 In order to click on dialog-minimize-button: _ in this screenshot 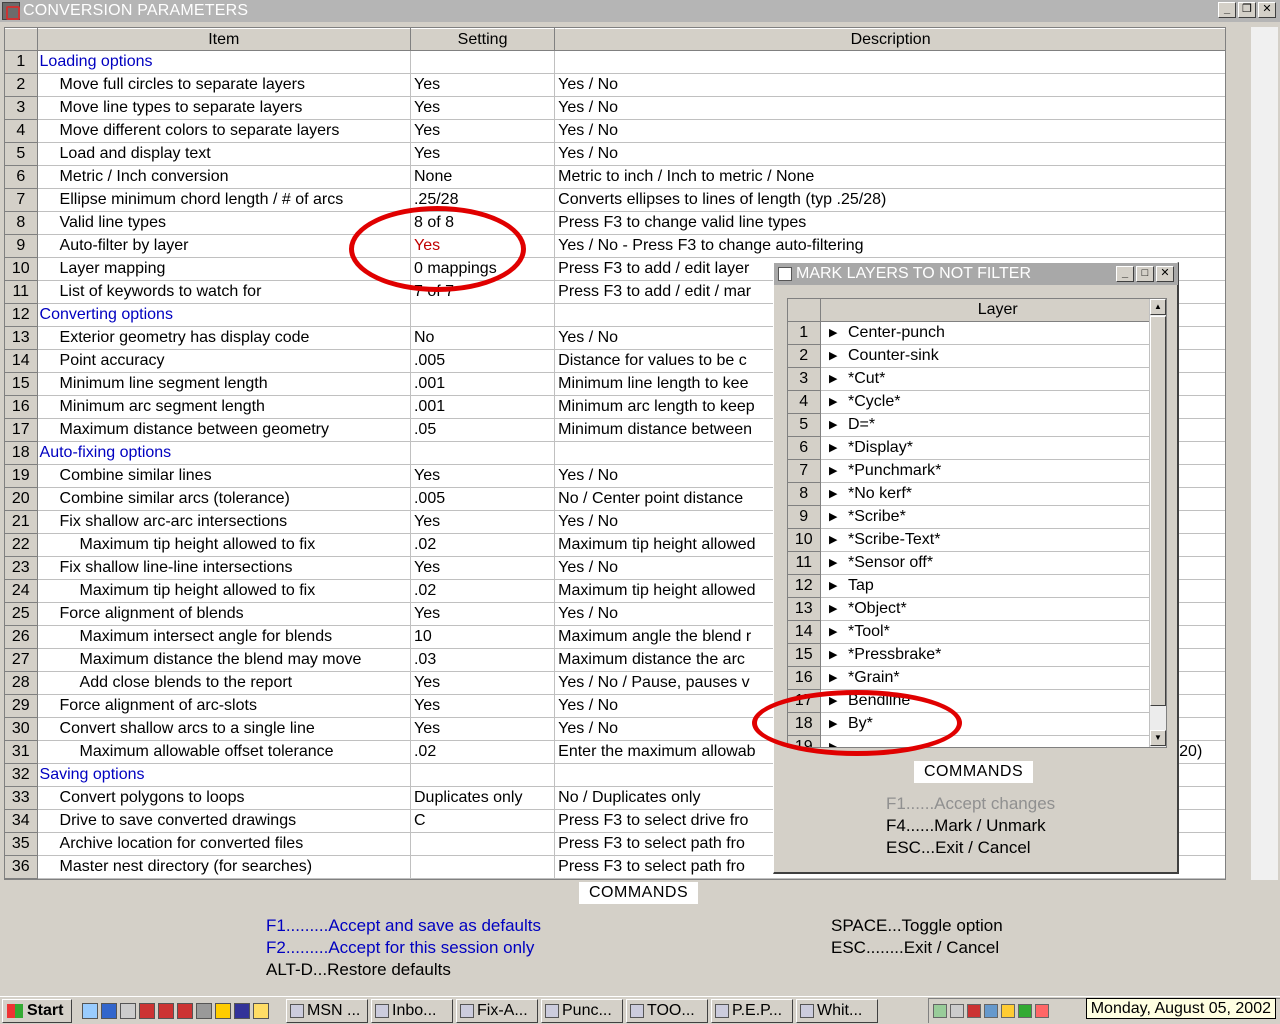, I will do `click(1125, 274)`.